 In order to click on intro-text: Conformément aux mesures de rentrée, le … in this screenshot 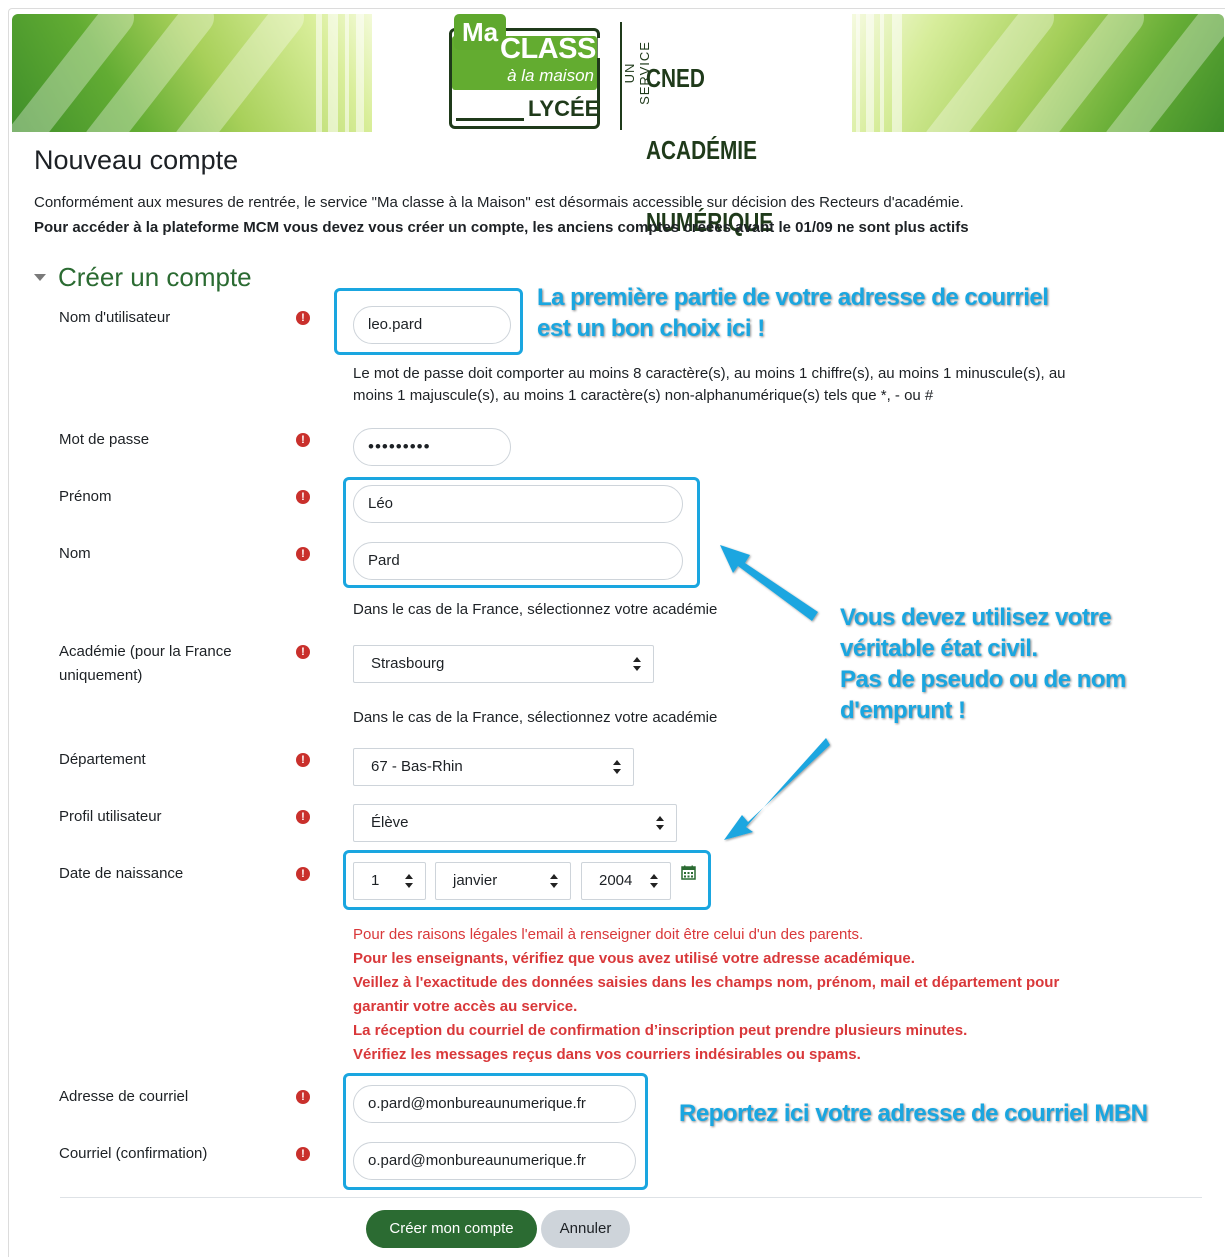, I will do `click(499, 202)`.